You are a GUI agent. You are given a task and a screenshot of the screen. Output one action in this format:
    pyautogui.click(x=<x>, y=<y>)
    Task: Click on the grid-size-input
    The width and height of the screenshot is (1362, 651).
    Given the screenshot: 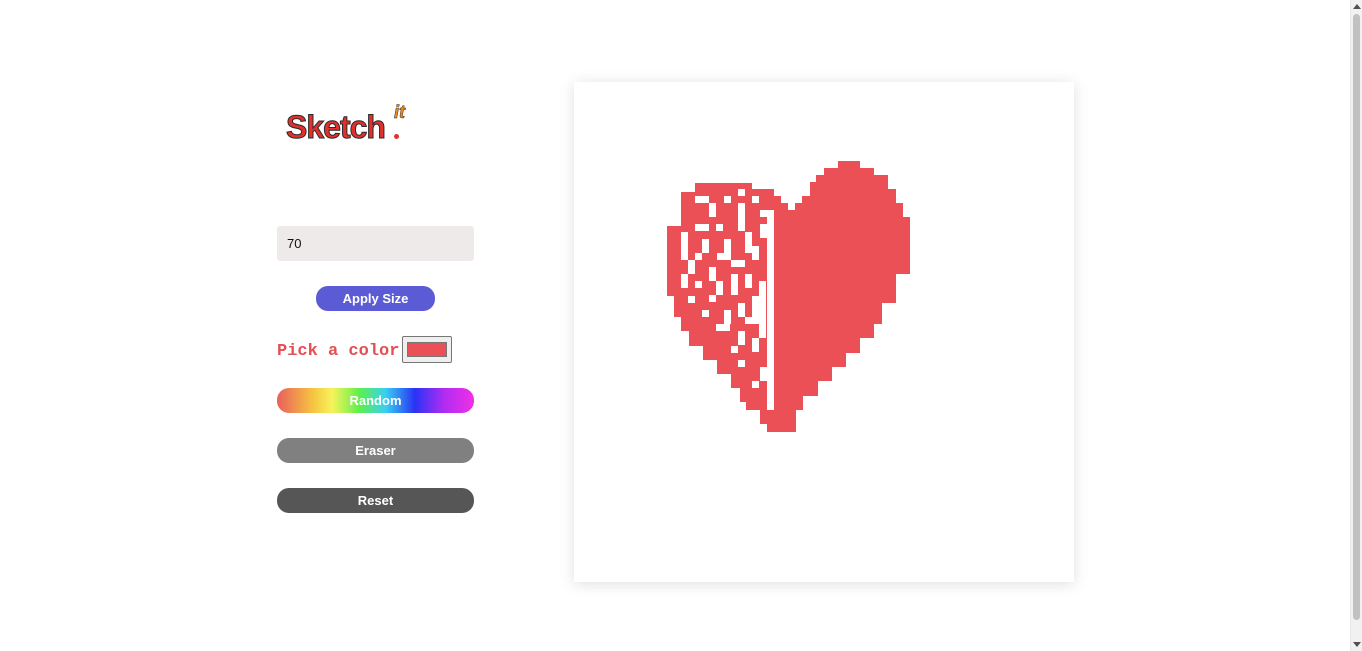 What is the action you would take?
    pyautogui.click(x=375, y=243)
    